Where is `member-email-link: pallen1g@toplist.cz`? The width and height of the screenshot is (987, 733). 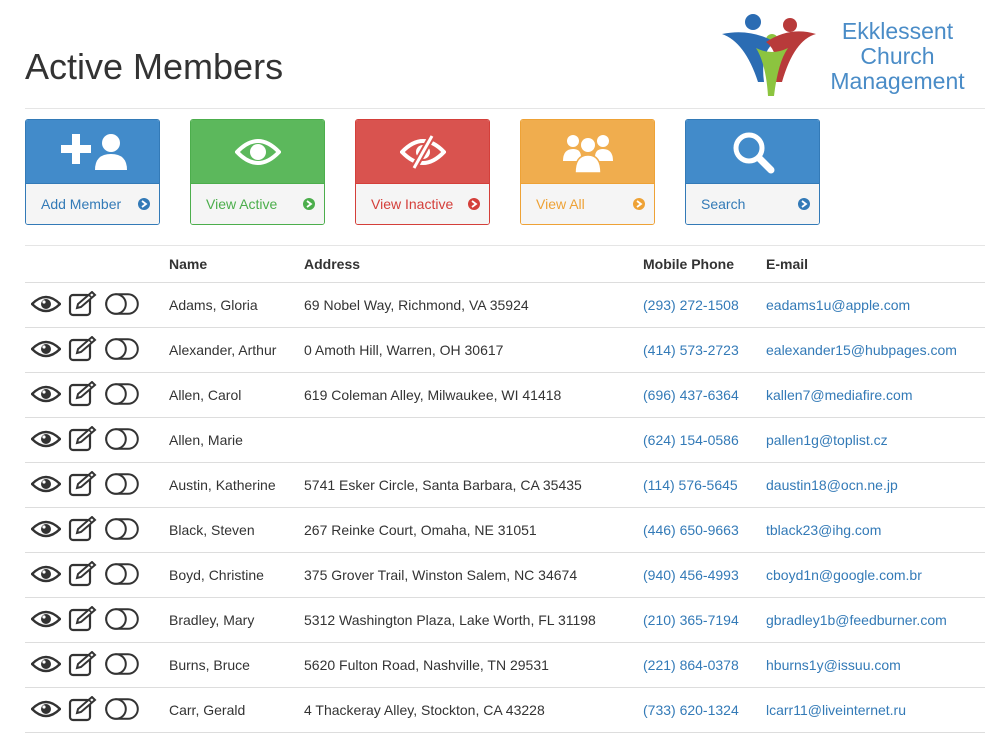
member-email-link: pallen1g@toplist.cz is located at coordinates (827, 440).